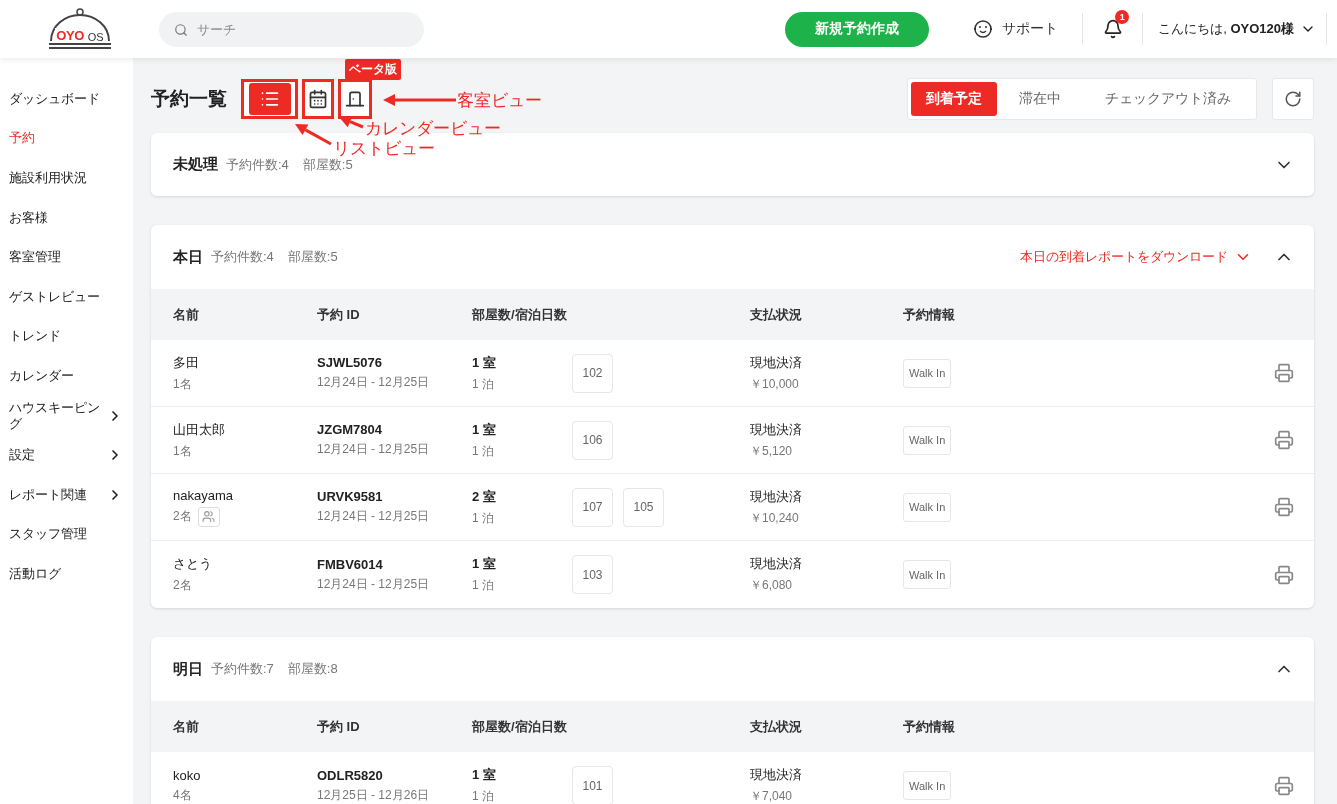 This screenshot has width=1337, height=804. I want to click on sidebar-item: ダッシュボード, so click(66, 99).